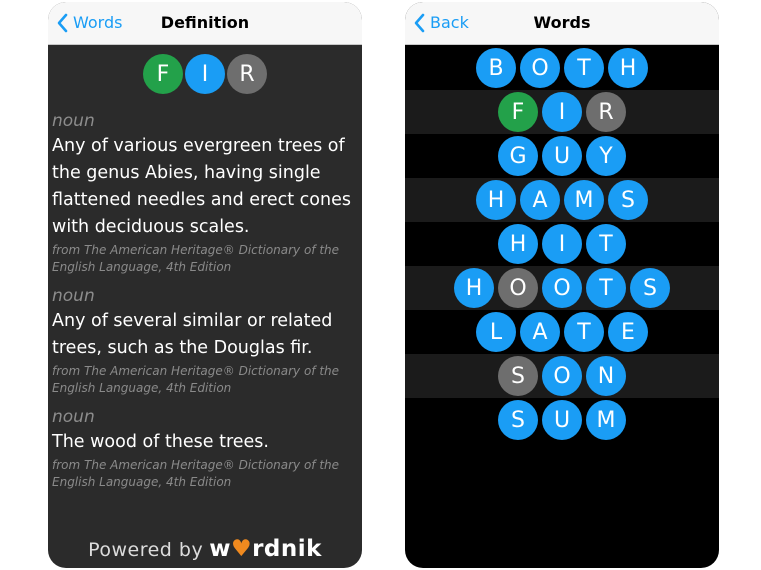 This screenshot has height=570, width=761. What do you see at coordinates (205, 549) in the screenshot?
I see `powered-by-wordnik: Powered by w♥rdnik` at bounding box center [205, 549].